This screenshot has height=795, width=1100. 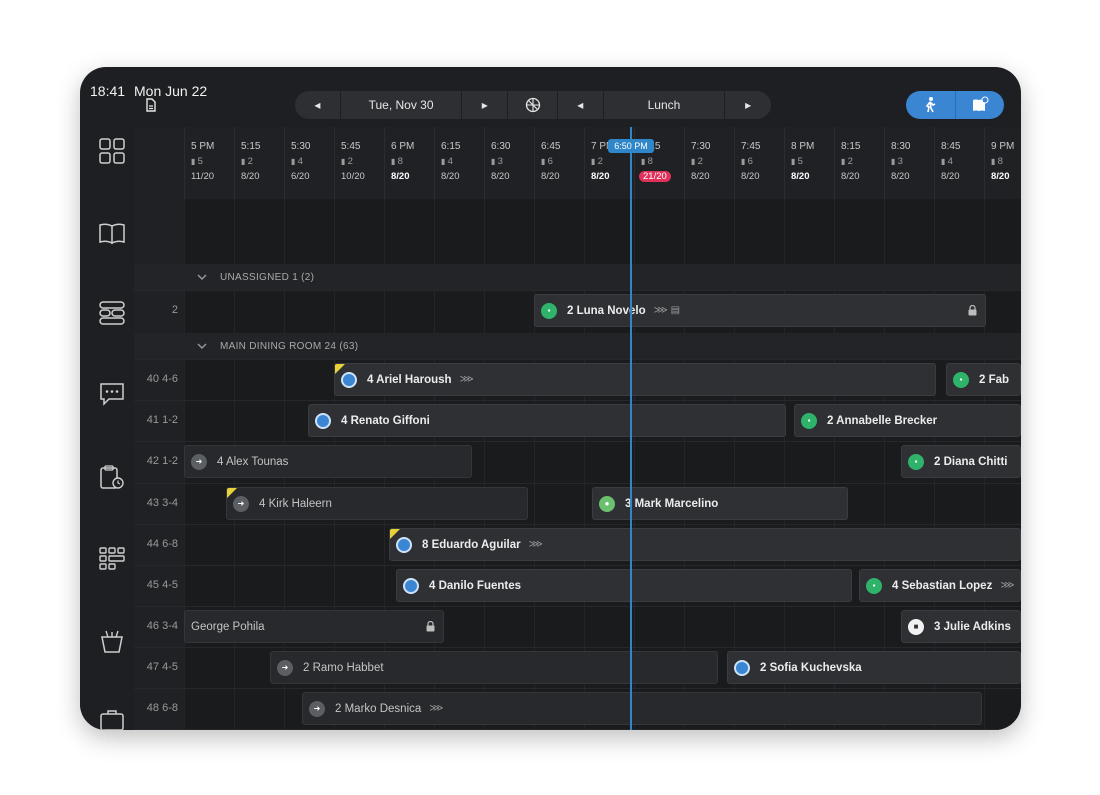 What do you see at coordinates (450, 161) in the screenshot?
I see `cover-count-value: 4` at bounding box center [450, 161].